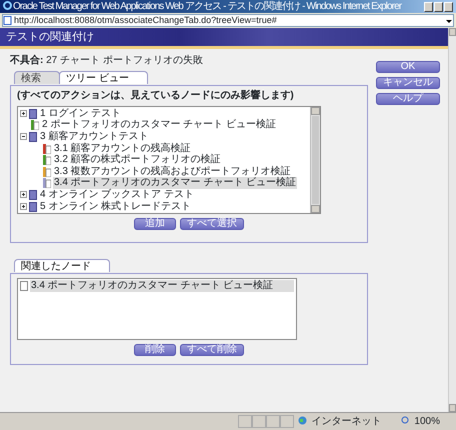  What do you see at coordinates (94, 136) in the screenshot?
I see `tree-item: 3 顧客アカウントテスト` at bounding box center [94, 136].